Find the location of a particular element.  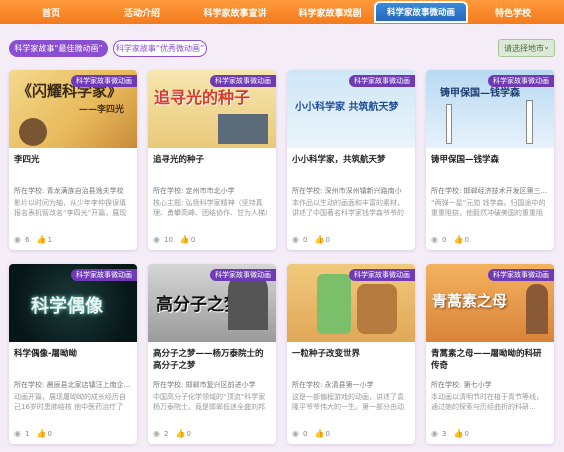

card-school: 所在学校: 邯郸市复兴区前进小学 is located at coordinates (204, 385).